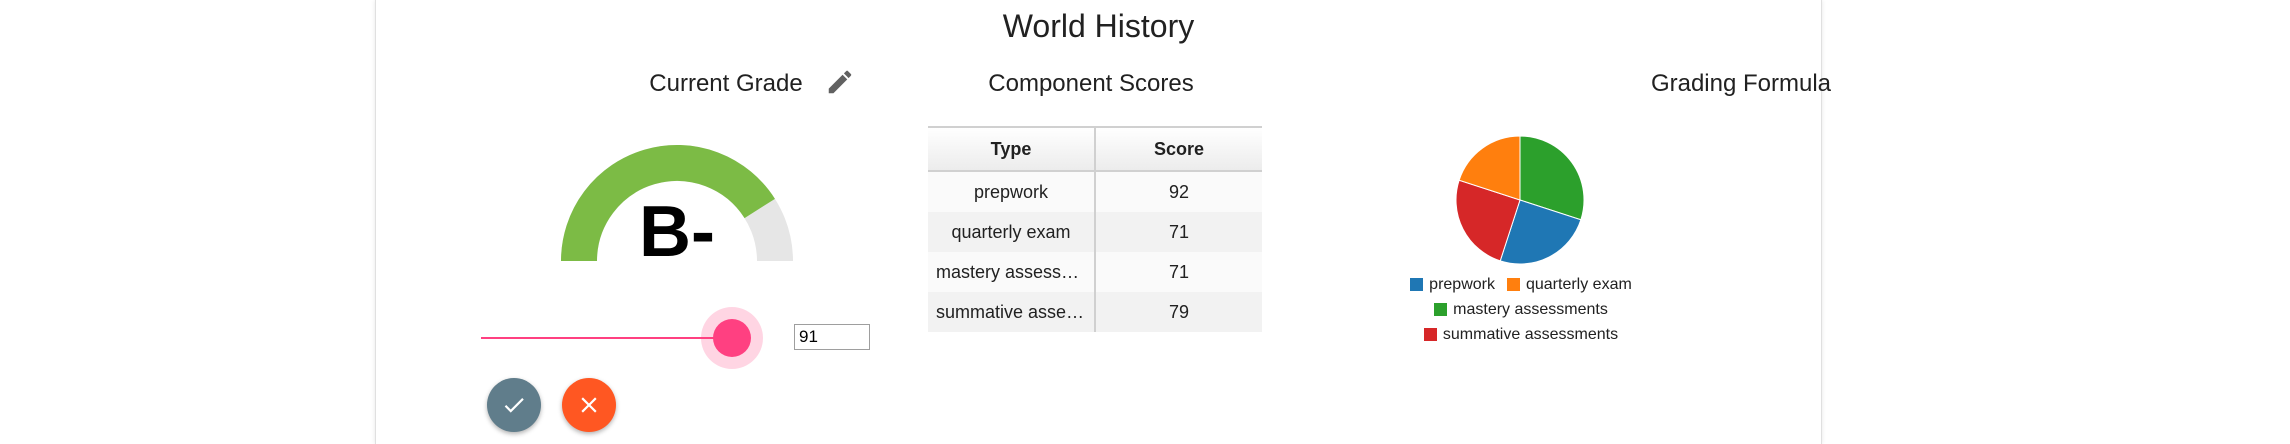  I want to click on confirm-button, so click(514, 405).